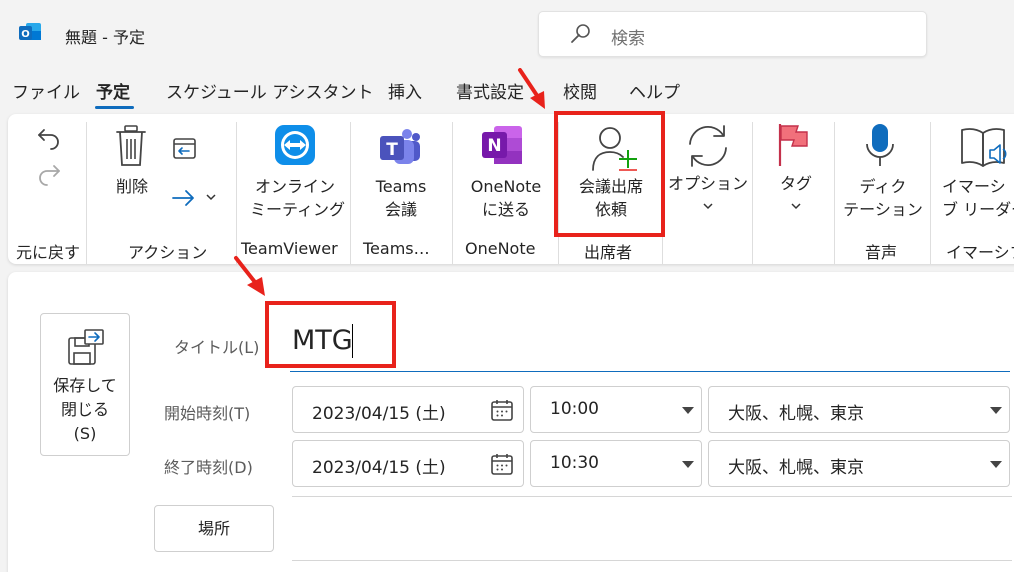 Image resolution: width=1014 pixels, height=572 pixels. What do you see at coordinates (184, 198) in the screenshot?
I see `arrow-right-icon` at bounding box center [184, 198].